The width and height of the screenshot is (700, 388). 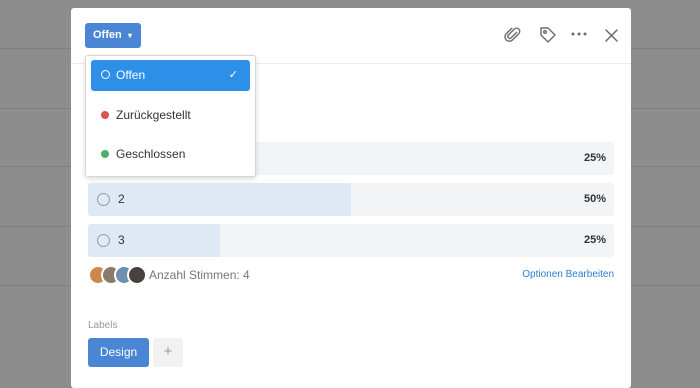 I want to click on add-label-button: +, so click(x=168, y=352).